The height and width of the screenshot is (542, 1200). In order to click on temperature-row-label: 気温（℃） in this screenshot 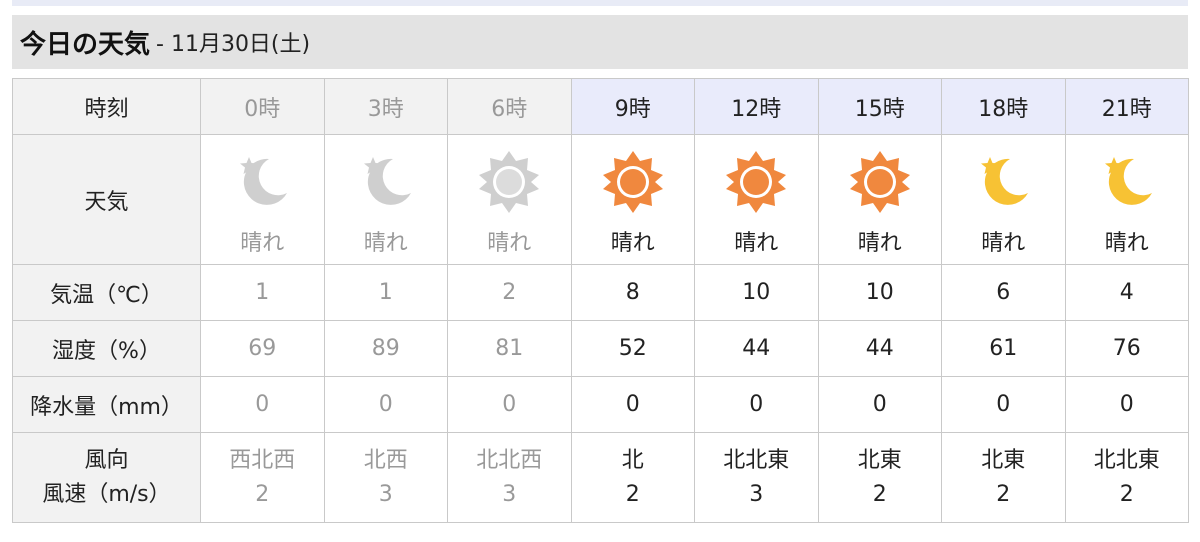, I will do `click(106, 292)`.